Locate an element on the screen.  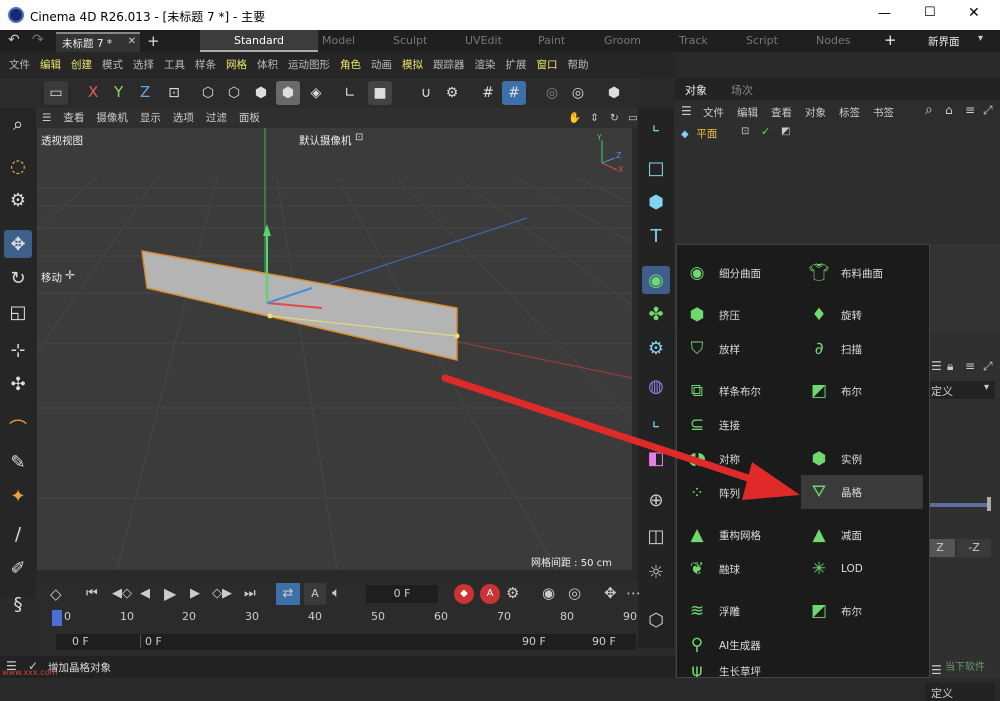
uv-mode-icon: ◈ is located at coordinates (316, 93).